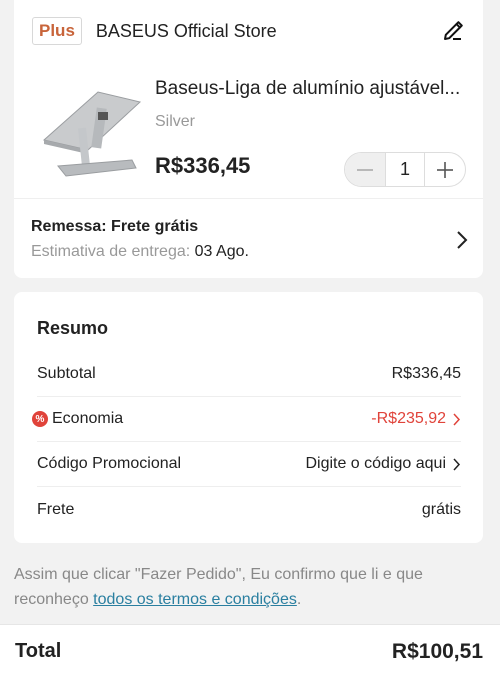 This screenshot has width=500, height=673. I want to click on promo-code-value-group: Digite o código aqui, so click(383, 464).